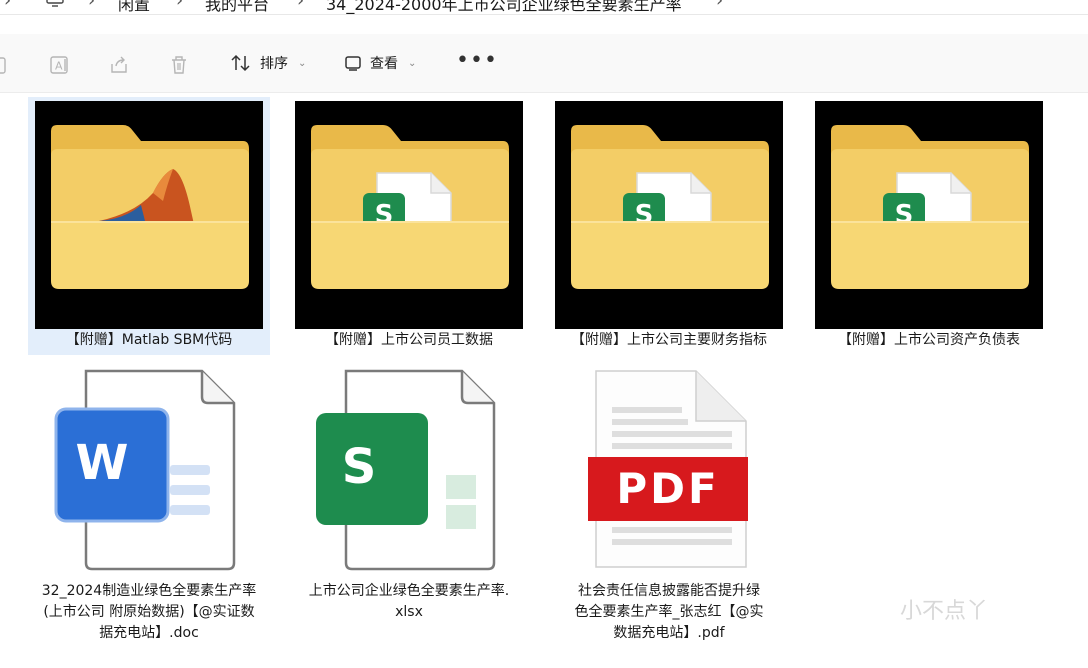  Describe the element at coordinates (150, 207) in the screenshot. I see `folder-icon` at that location.